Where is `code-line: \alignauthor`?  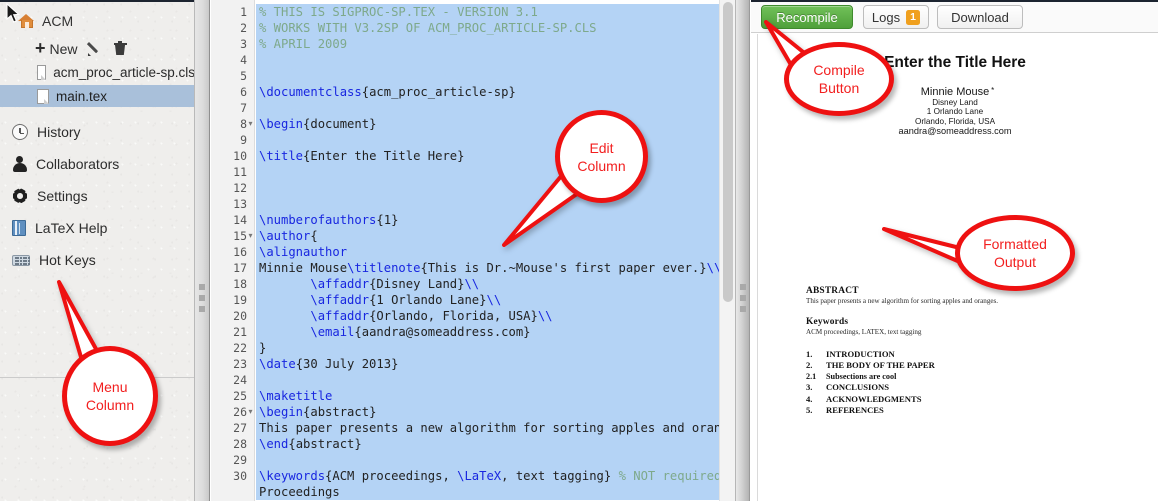 code-line: \alignauthor is located at coordinates (487, 252).